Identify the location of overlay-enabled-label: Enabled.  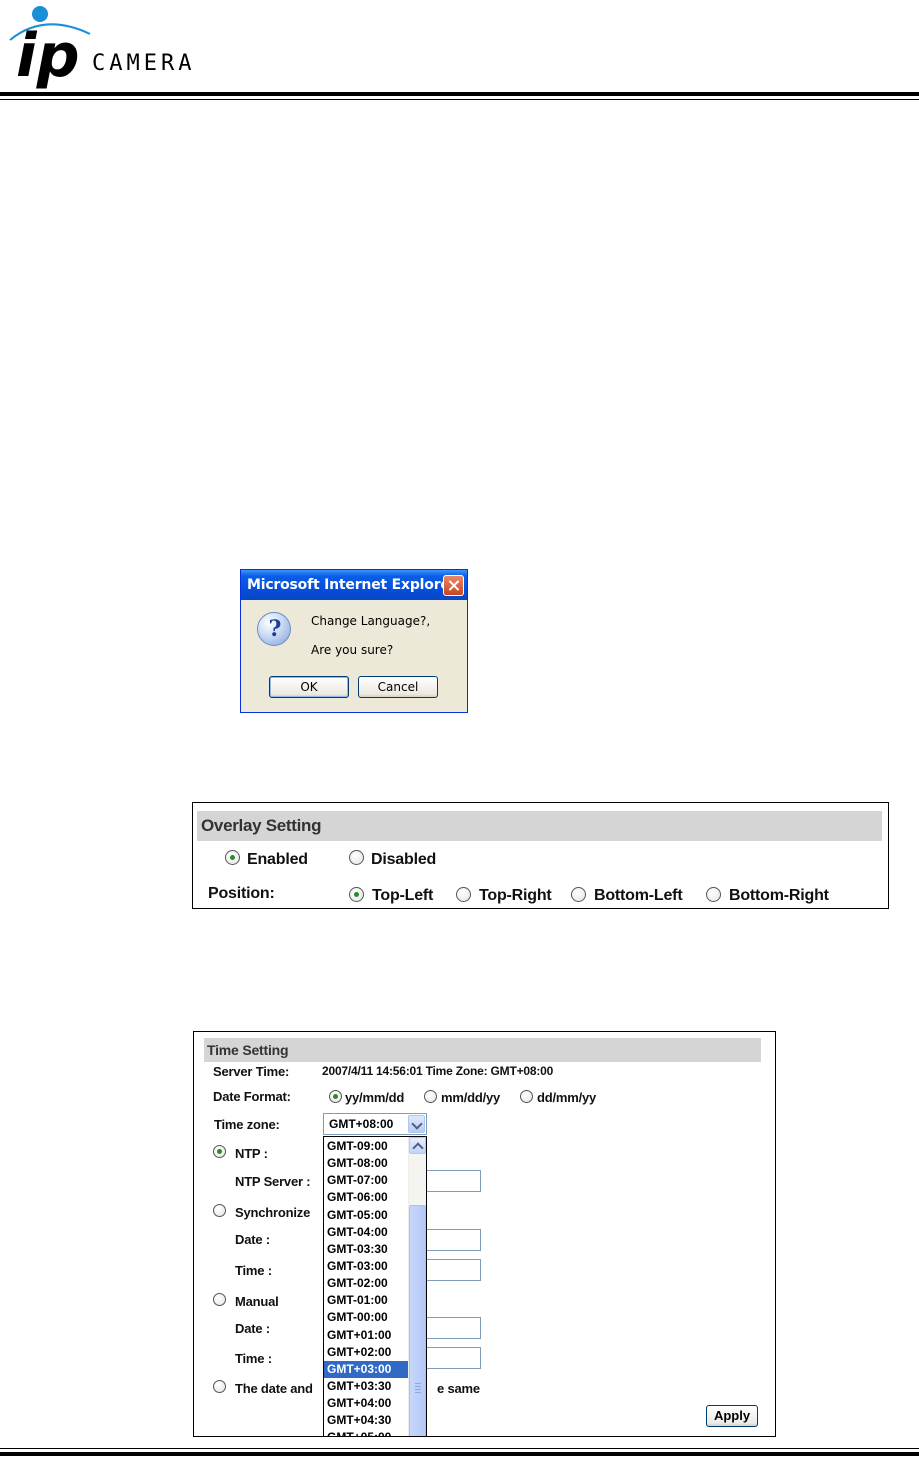
(277, 859).